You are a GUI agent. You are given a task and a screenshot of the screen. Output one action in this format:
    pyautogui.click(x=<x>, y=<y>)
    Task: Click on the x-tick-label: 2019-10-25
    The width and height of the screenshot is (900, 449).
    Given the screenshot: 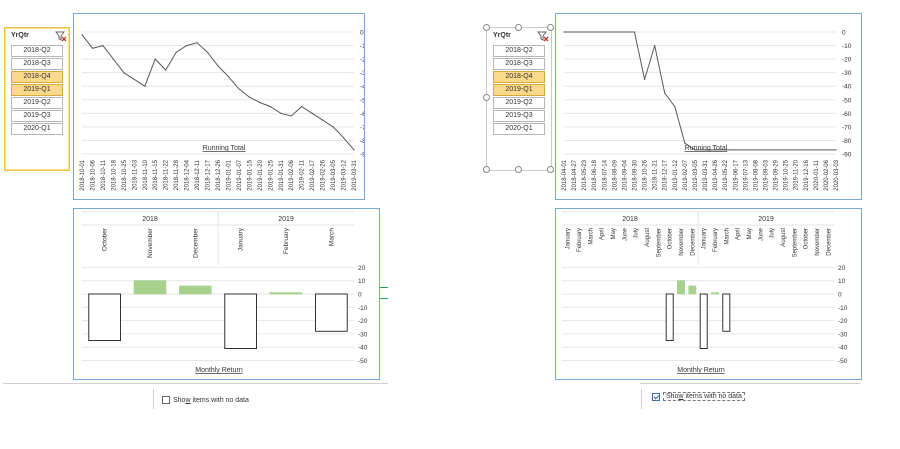 What is the action you would take?
    pyautogui.click(x=787, y=174)
    